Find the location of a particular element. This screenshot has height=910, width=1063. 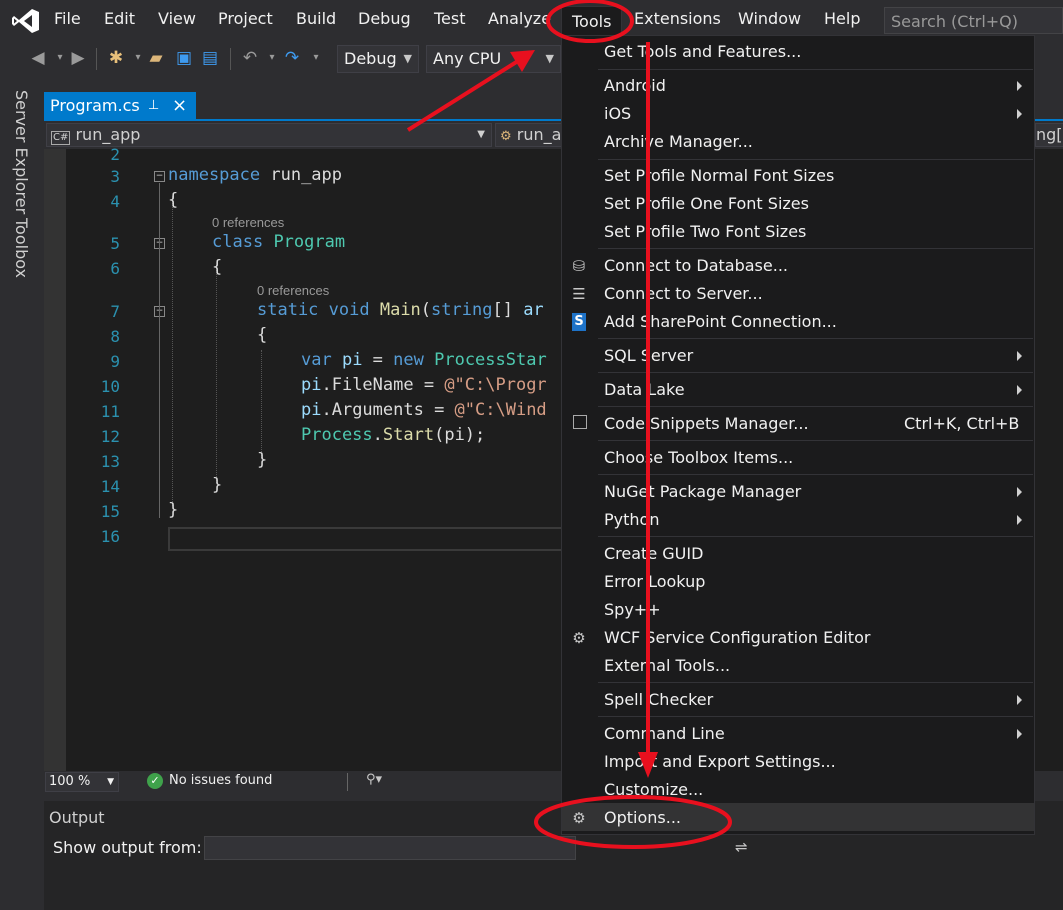

menu-item-android: Android is located at coordinates (635, 85).